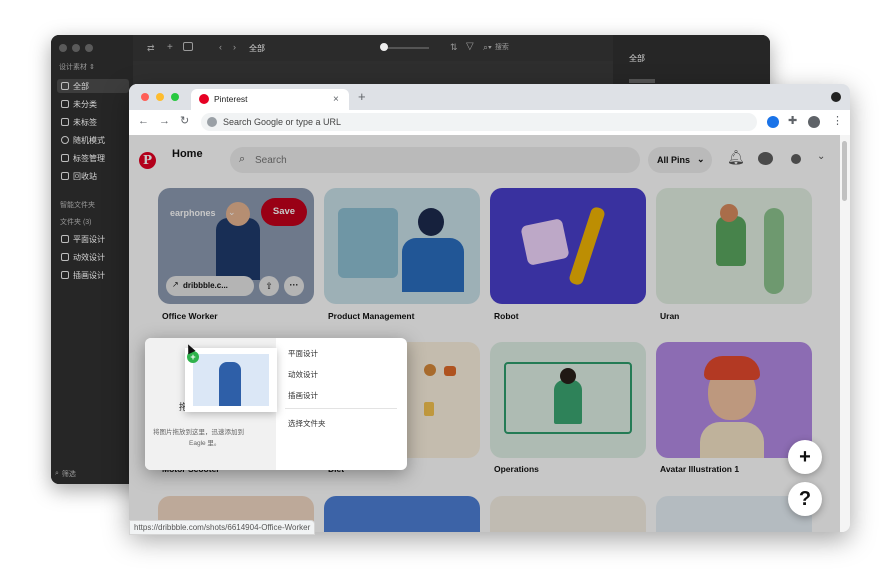  I want to click on folders-heading: 文件夹 (3), so click(76, 222).